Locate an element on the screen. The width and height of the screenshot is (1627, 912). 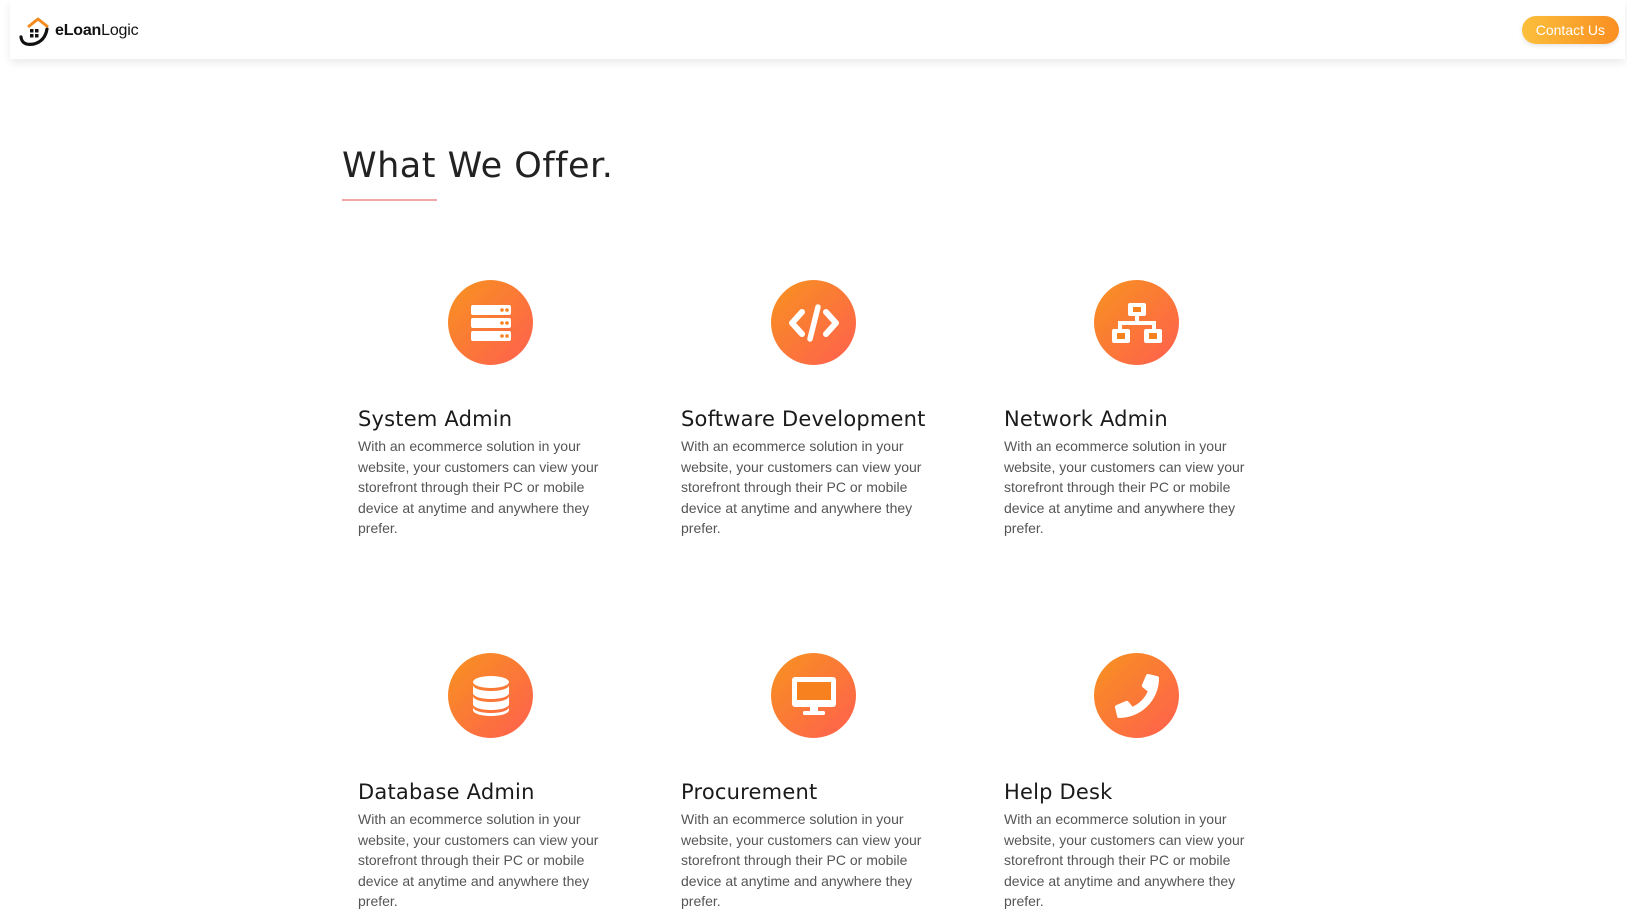
logo-text: eLoanLogic is located at coordinates (97, 31).